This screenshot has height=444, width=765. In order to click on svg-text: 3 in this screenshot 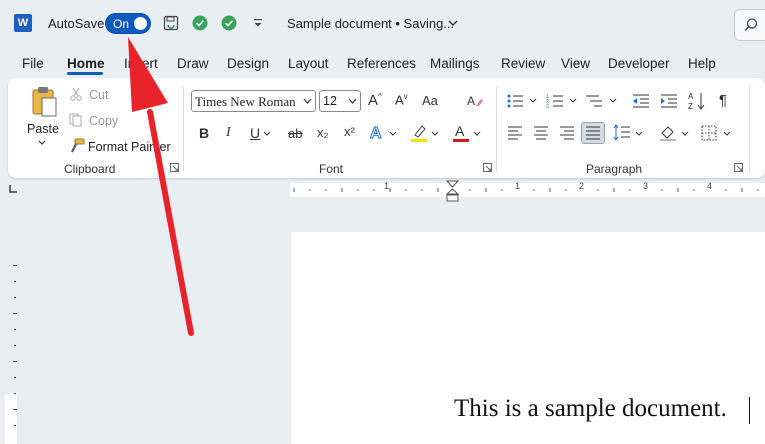, I will do `click(547, 106)`.